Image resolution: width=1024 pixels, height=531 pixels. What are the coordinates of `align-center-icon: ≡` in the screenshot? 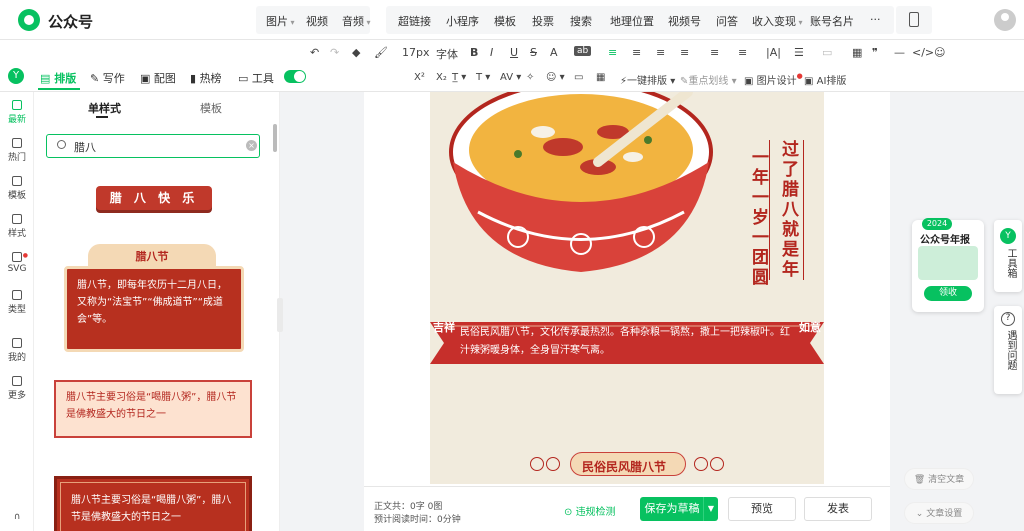 It's located at (636, 52).